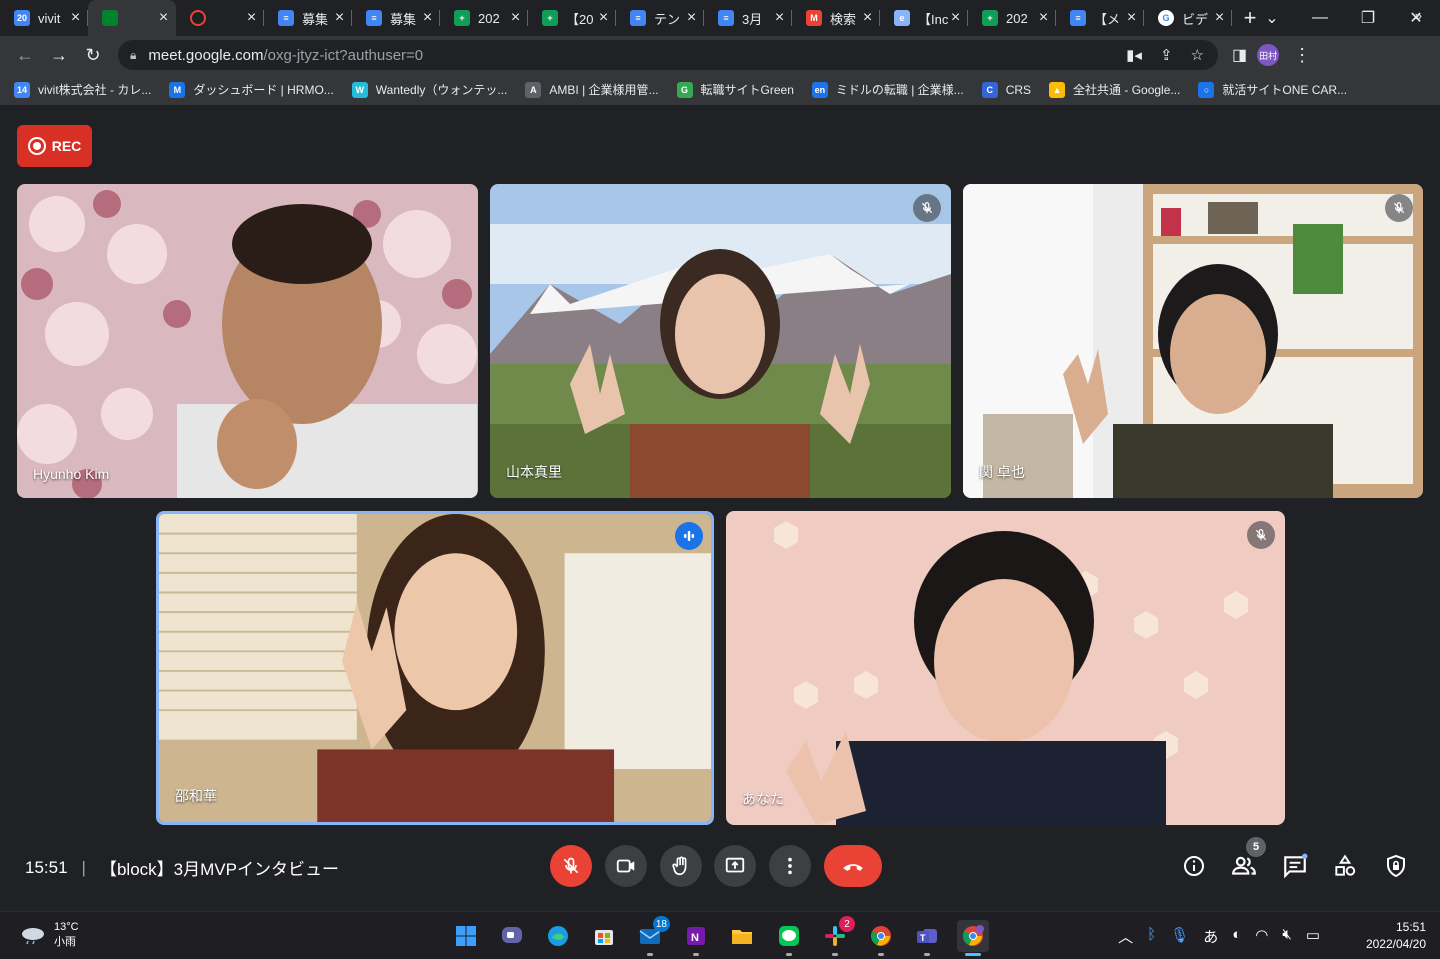  What do you see at coordinates (696, 938) in the screenshot?
I see `taskbar-onenote: N` at bounding box center [696, 938].